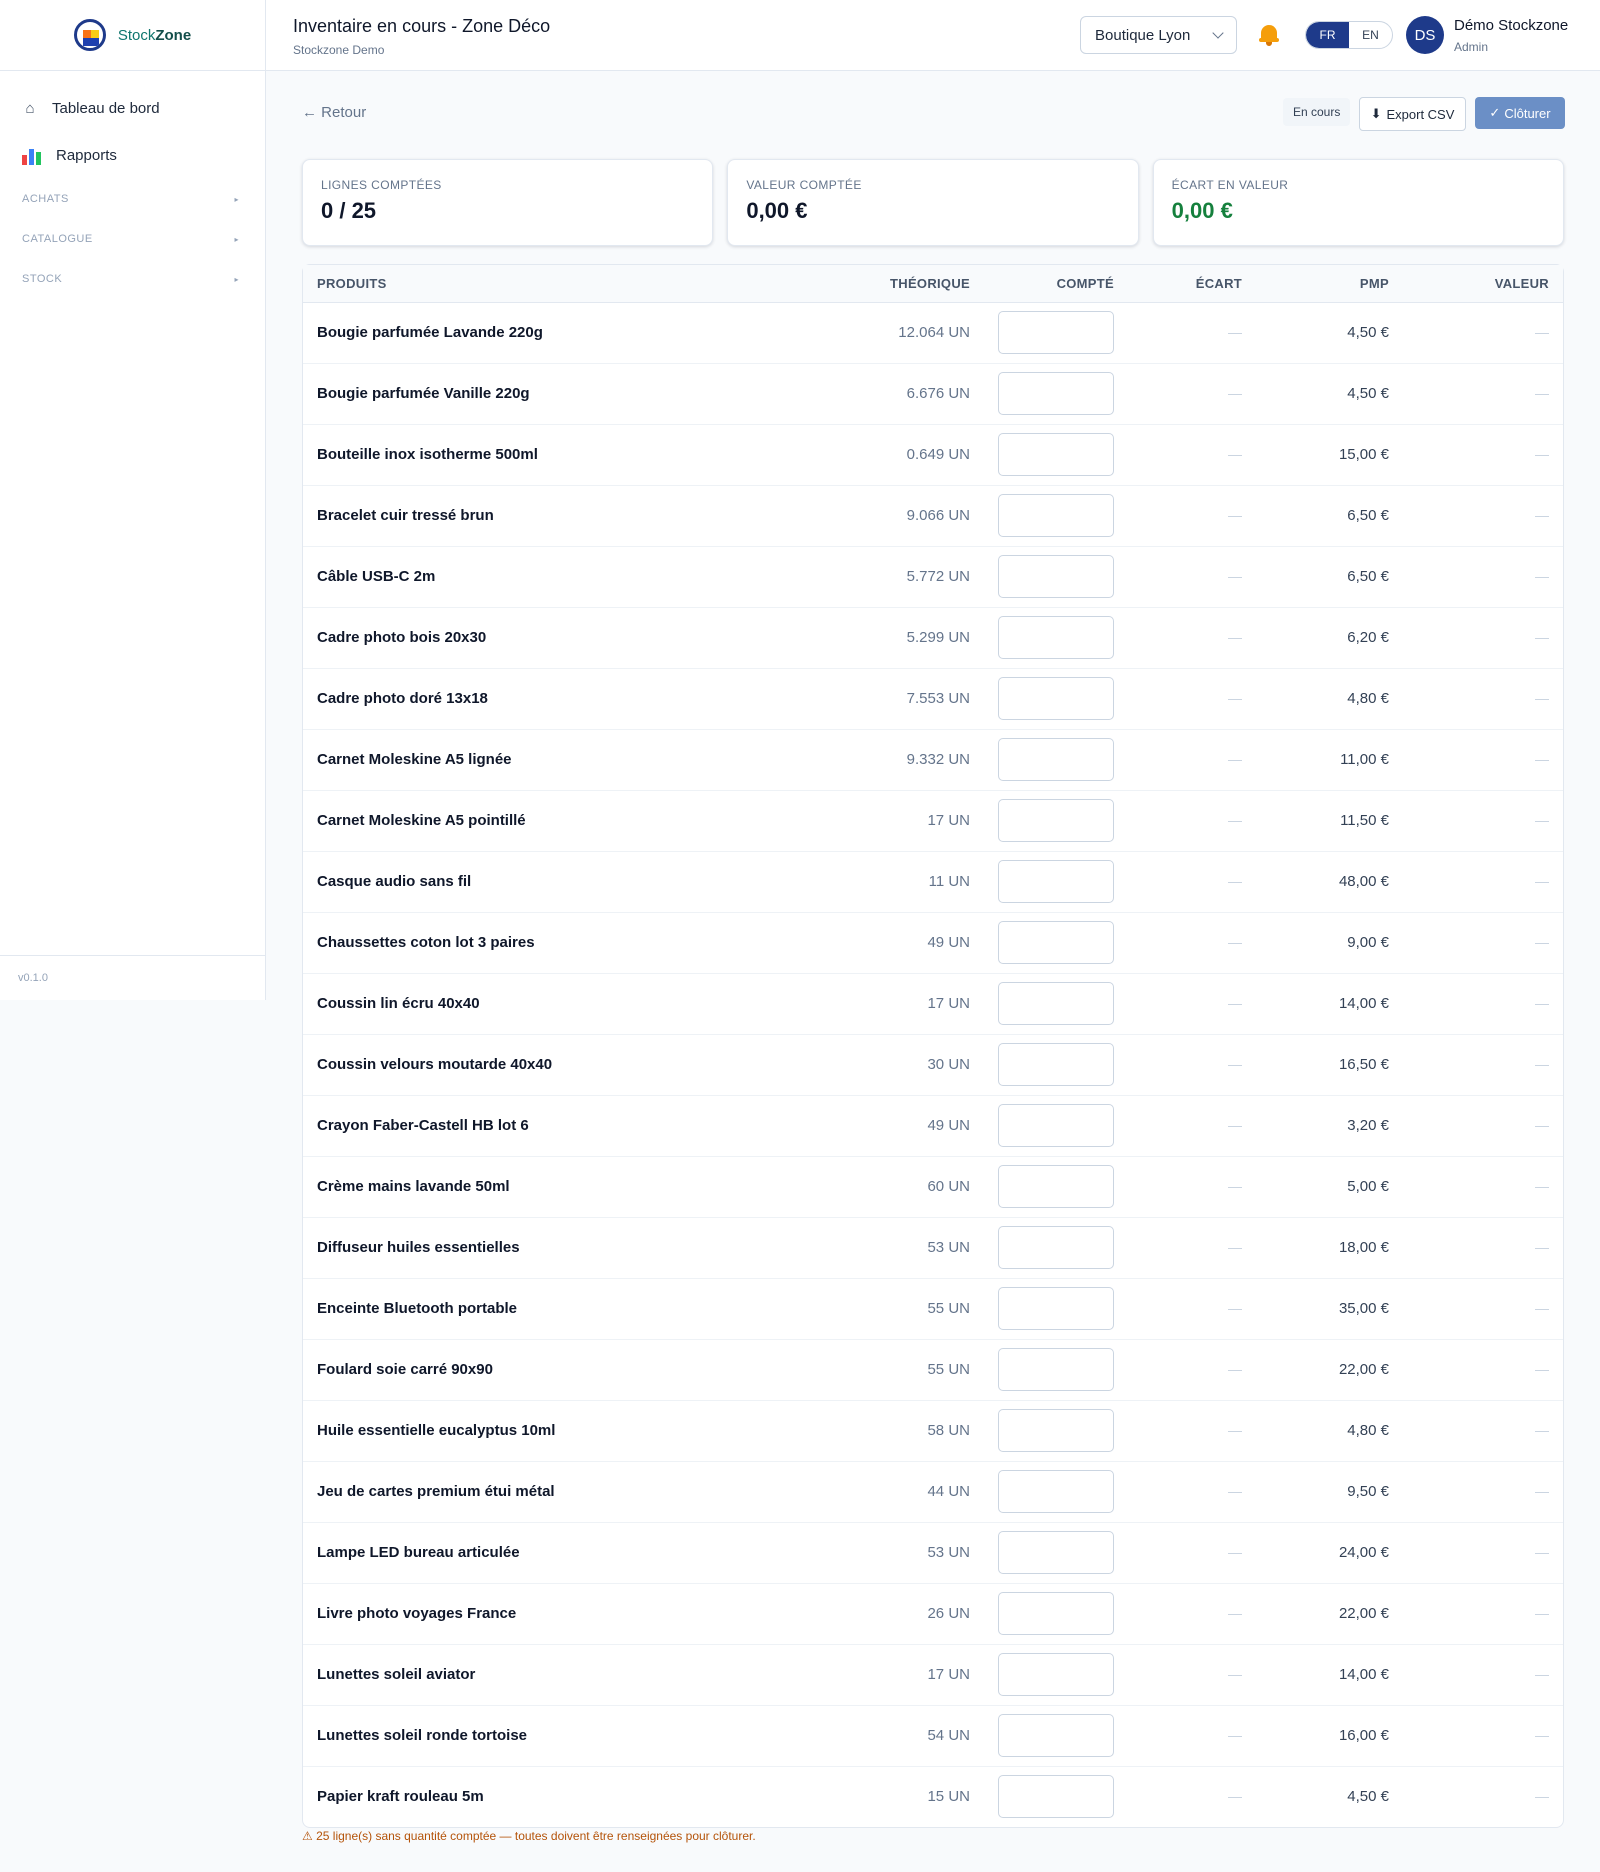 The height and width of the screenshot is (1872, 1600). I want to click on column-header-pmp: PMP, so click(1329, 284).